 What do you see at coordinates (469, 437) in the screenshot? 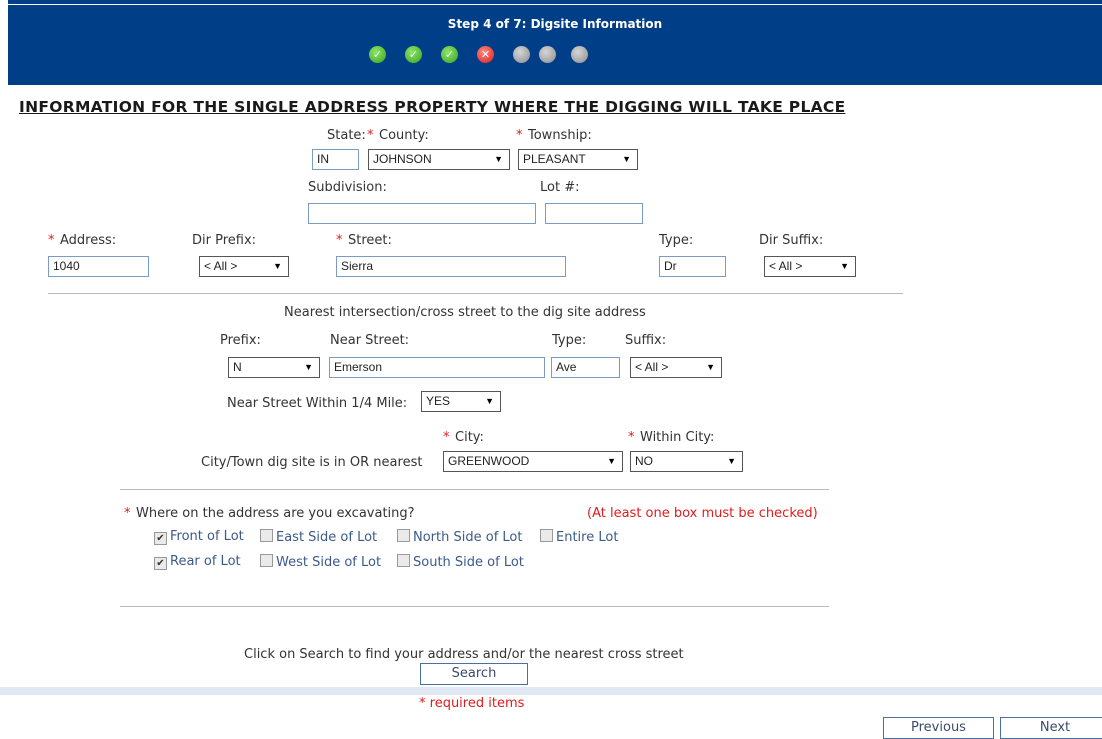
I see `city-label: City:` at bounding box center [469, 437].